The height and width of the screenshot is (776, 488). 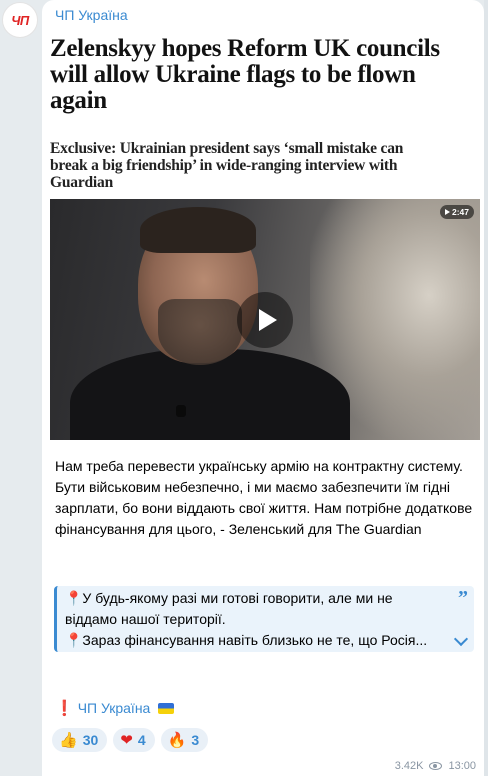 What do you see at coordinates (20, 20) in the screenshot?
I see `channel-avatar: ЧП` at bounding box center [20, 20].